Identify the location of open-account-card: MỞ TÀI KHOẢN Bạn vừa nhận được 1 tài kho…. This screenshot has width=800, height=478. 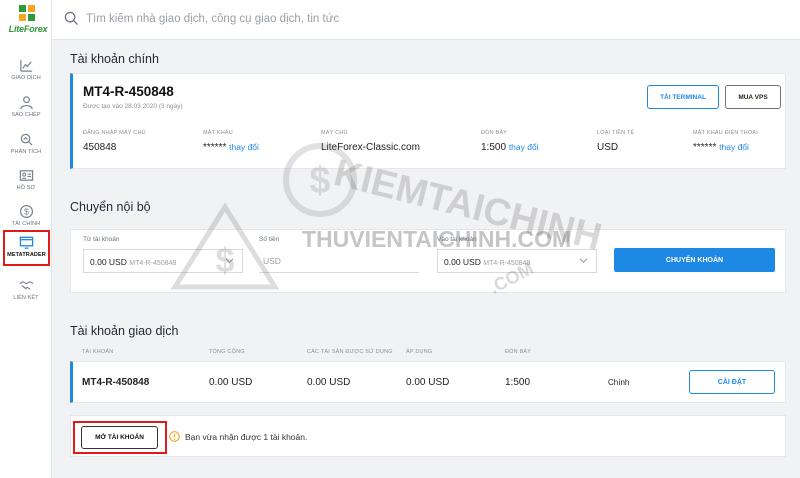
(428, 436).